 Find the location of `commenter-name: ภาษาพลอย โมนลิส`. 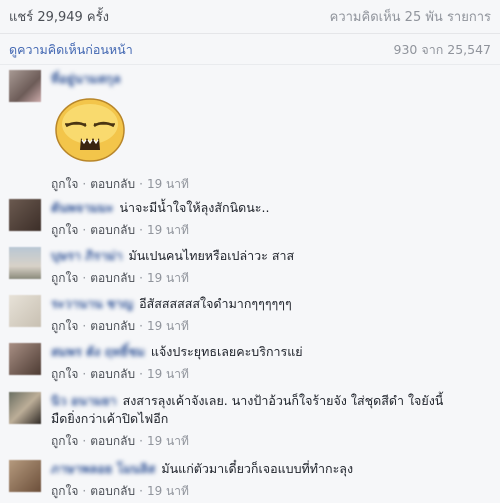

commenter-name: ภาษาพลอย โมนลิส is located at coordinates (103, 468).